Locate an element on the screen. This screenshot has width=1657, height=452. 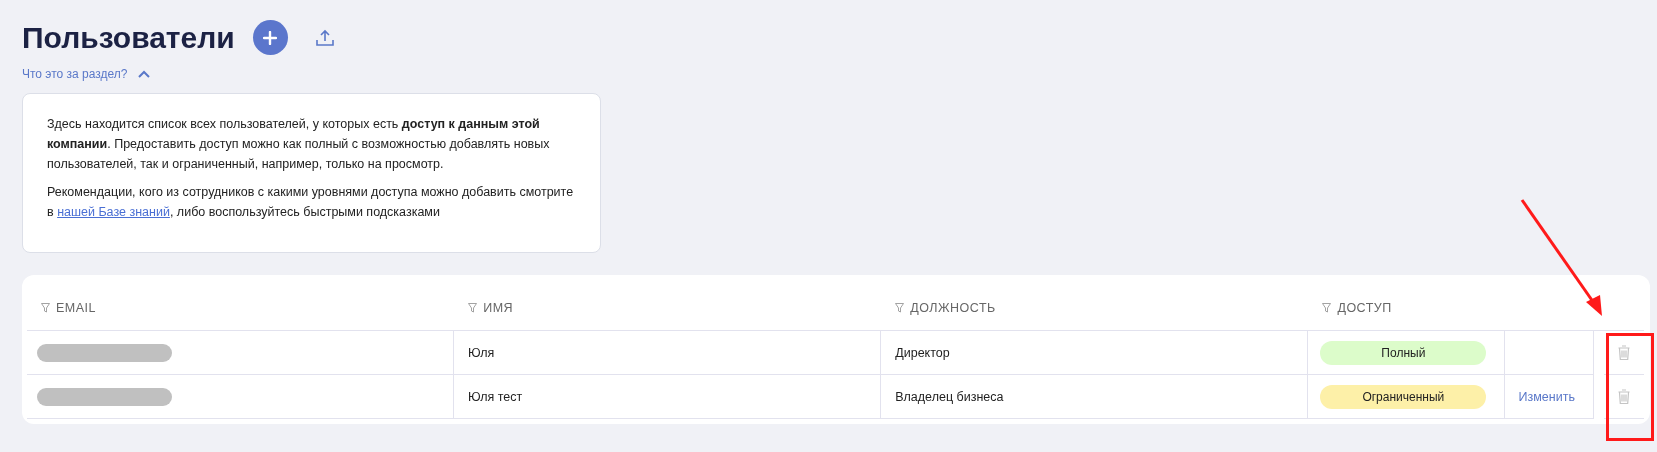
page-title: Пользователи is located at coordinates (128, 37).